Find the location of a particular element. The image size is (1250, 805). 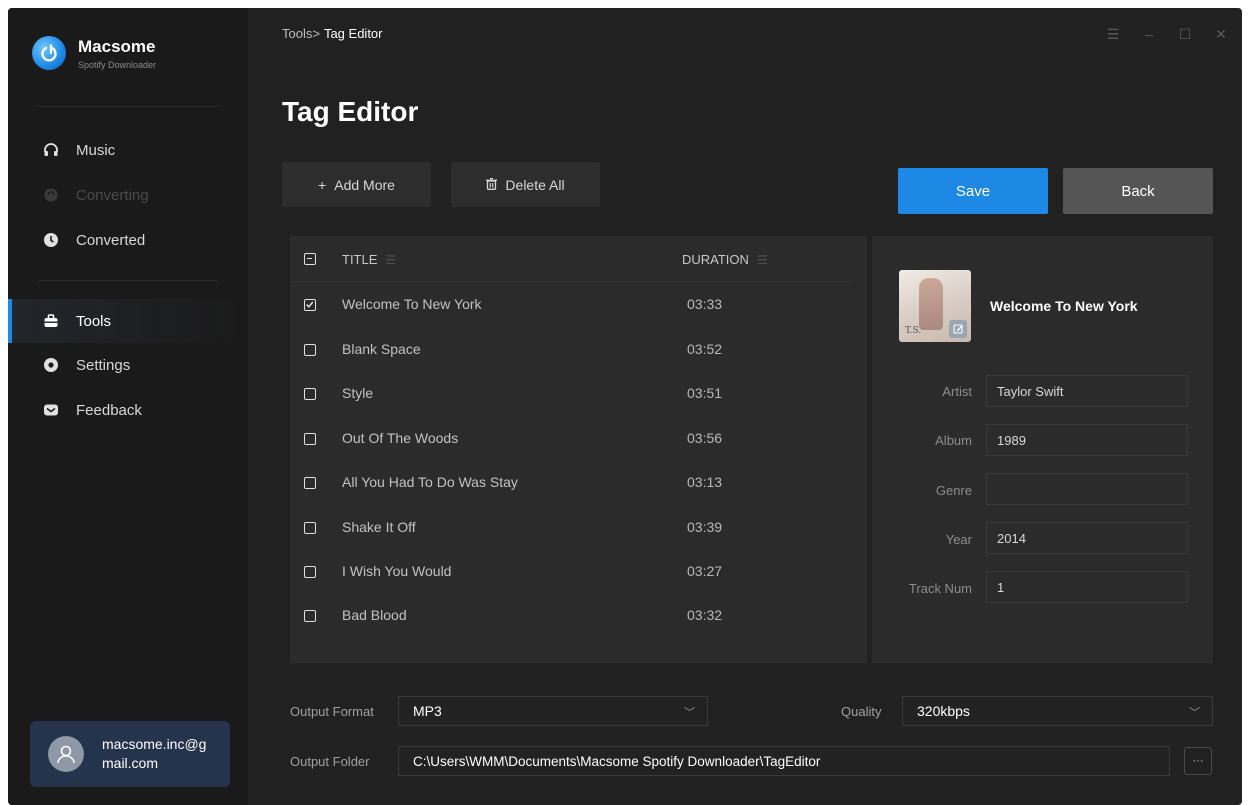

duration-column-header: DURATION ☰ is located at coordinates (725, 259).